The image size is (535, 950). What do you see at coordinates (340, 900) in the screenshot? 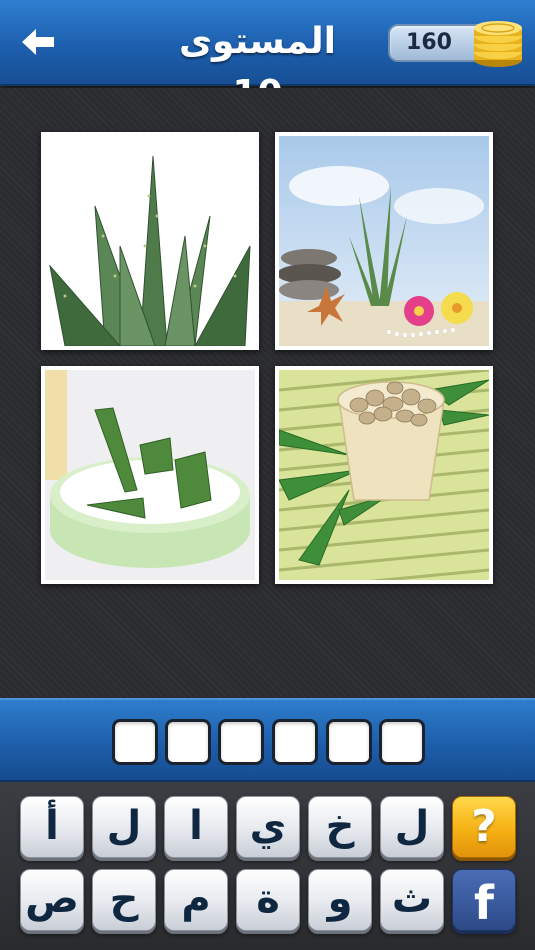
I see `letter-key: و` at bounding box center [340, 900].